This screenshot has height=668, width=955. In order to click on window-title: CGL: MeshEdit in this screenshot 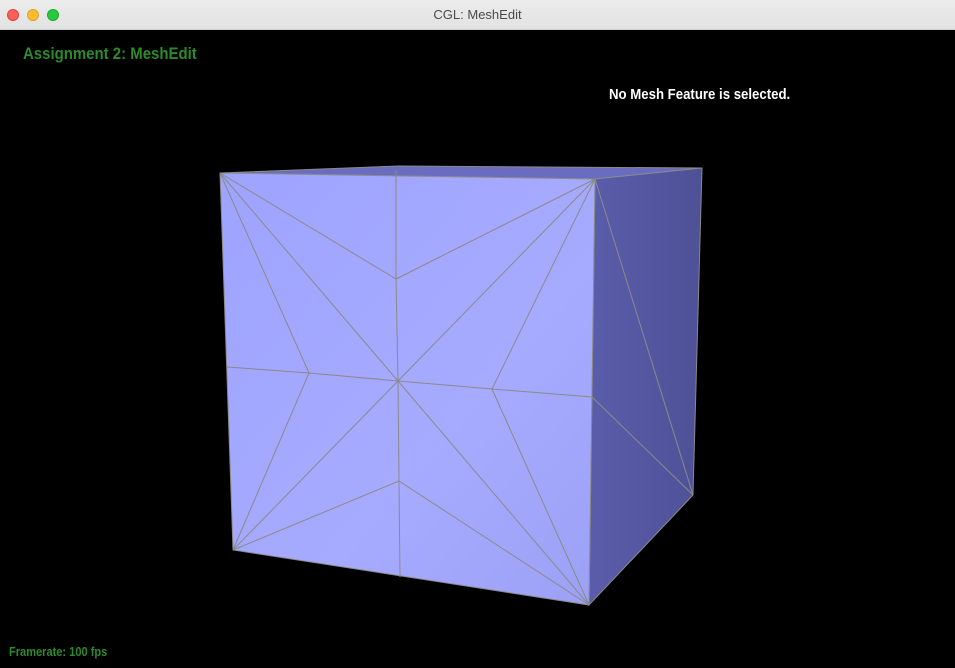, I will do `click(477, 14)`.